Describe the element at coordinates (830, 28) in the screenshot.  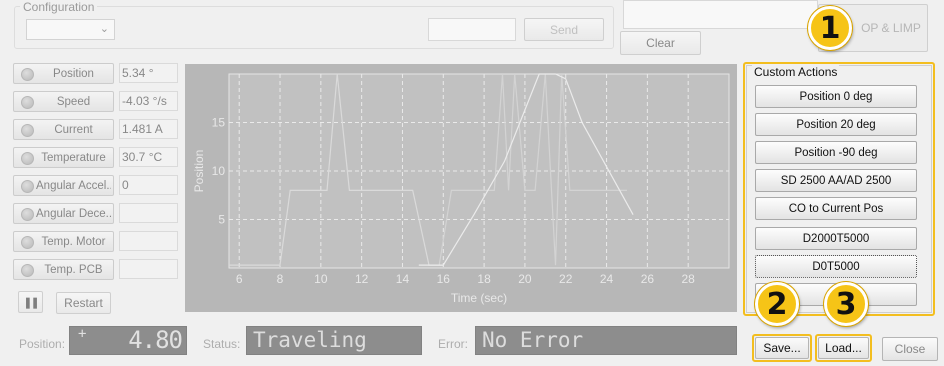
I see `step-badge-1: 1` at that location.